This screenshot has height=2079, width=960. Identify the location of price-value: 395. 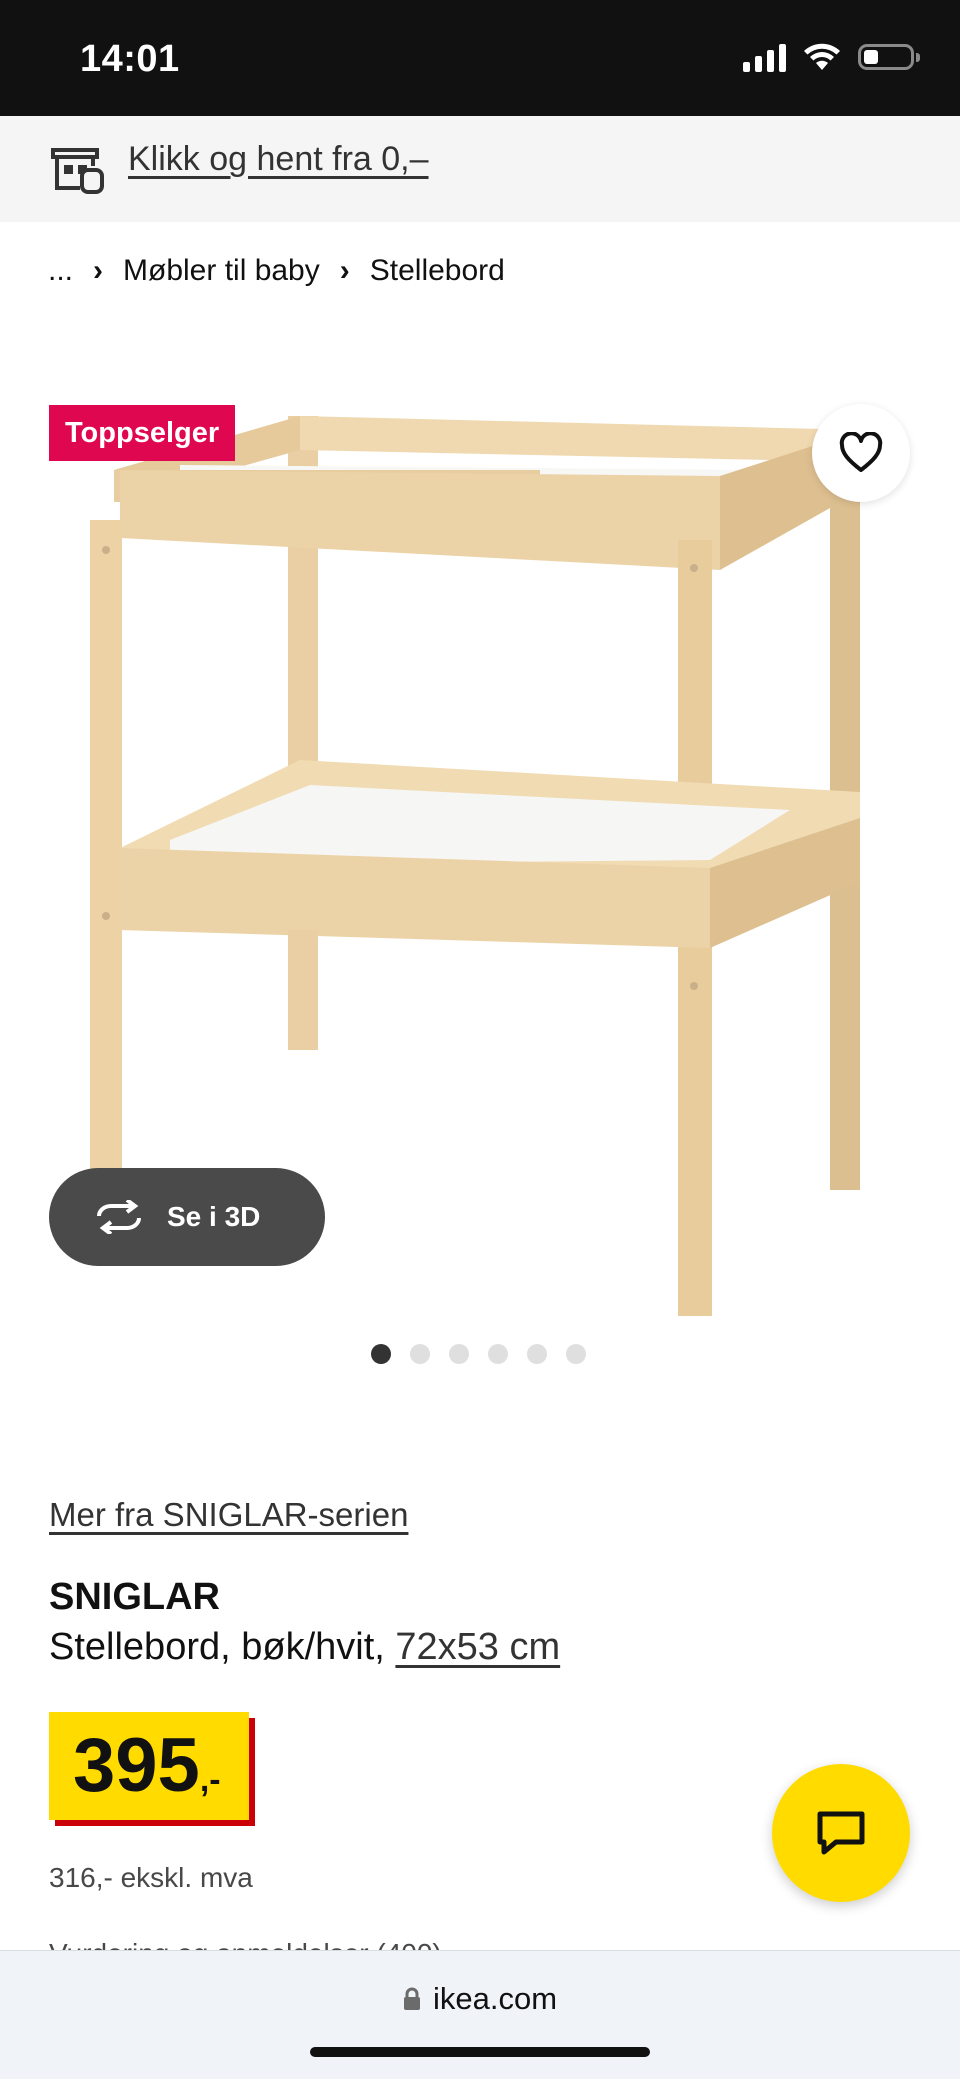
(136, 1765).